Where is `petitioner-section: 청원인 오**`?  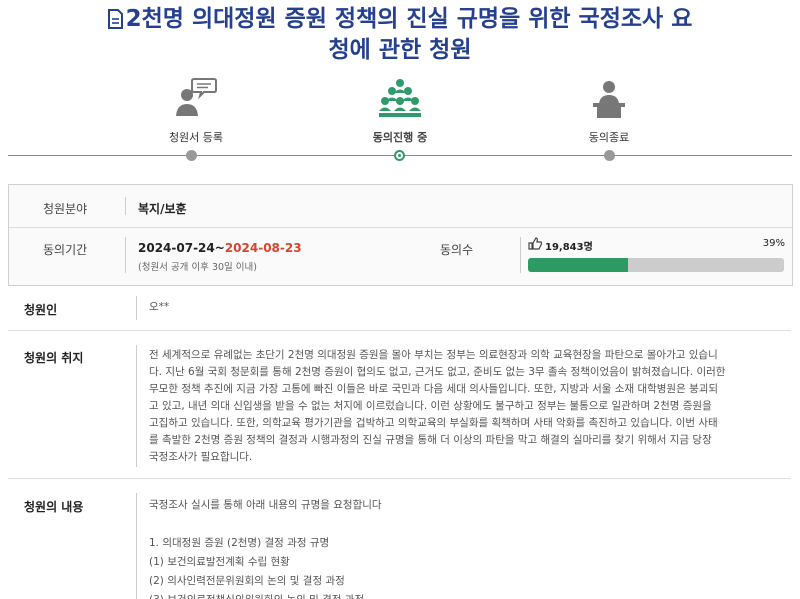 petitioner-section: 청원인 오** is located at coordinates (399, 308).